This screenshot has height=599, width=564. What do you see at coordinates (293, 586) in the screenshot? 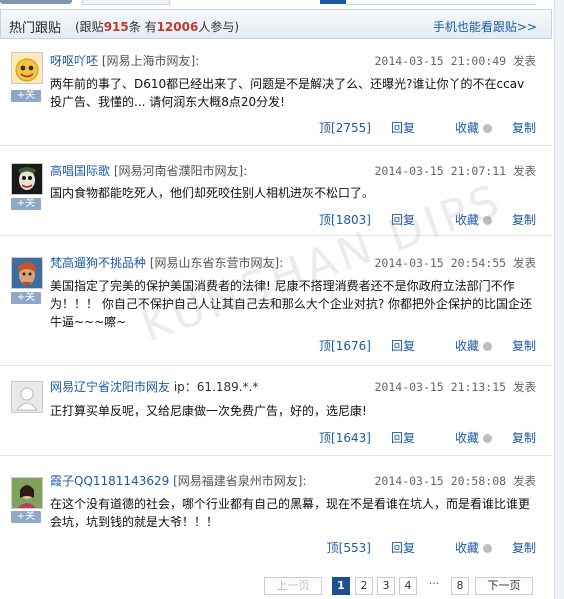
I see `prev-page-button: 上一页` at bounding box center [293, 586].